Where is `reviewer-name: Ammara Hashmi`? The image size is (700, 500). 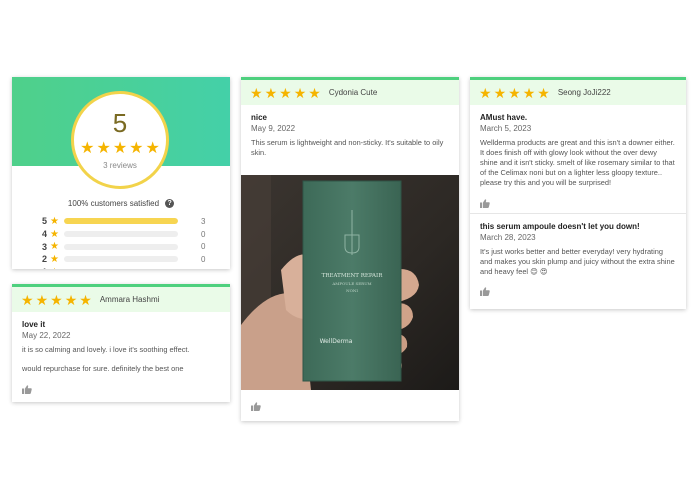 reviewer-name: Ammara Hashmi is located at coordinates (129, 299).